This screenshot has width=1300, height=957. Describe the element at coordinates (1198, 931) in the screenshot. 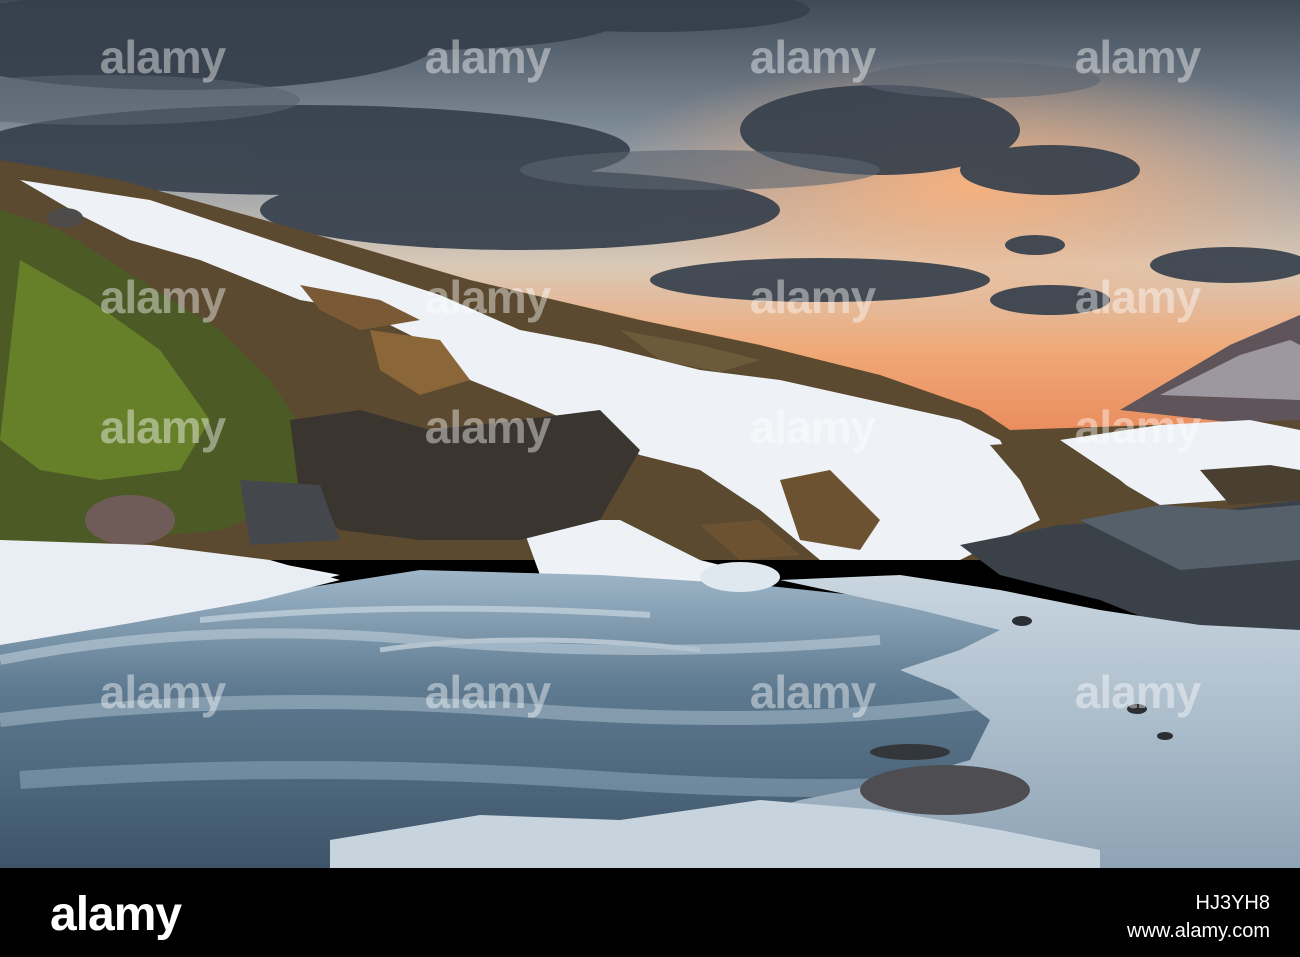

I see `site-url: www.alamy.com` at that location.